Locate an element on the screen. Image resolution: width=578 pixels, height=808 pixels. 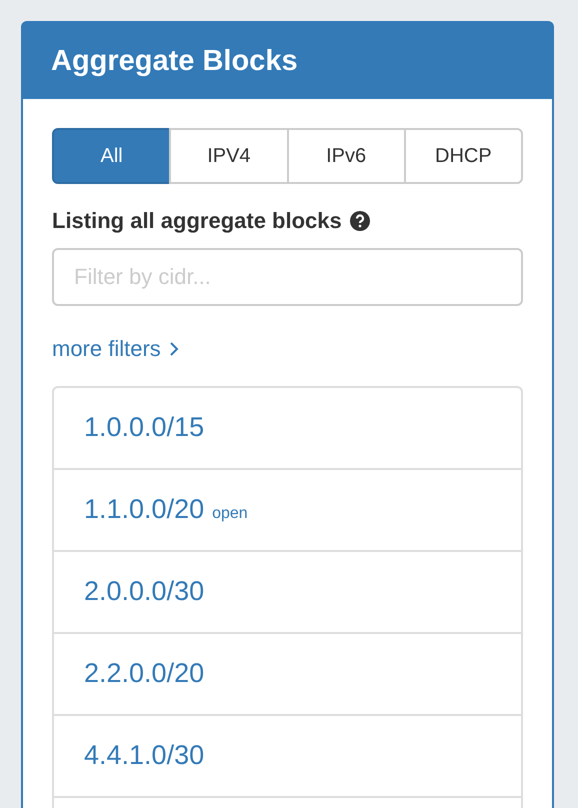
more-filters-link: more filters is located at coordinates (115, 349).